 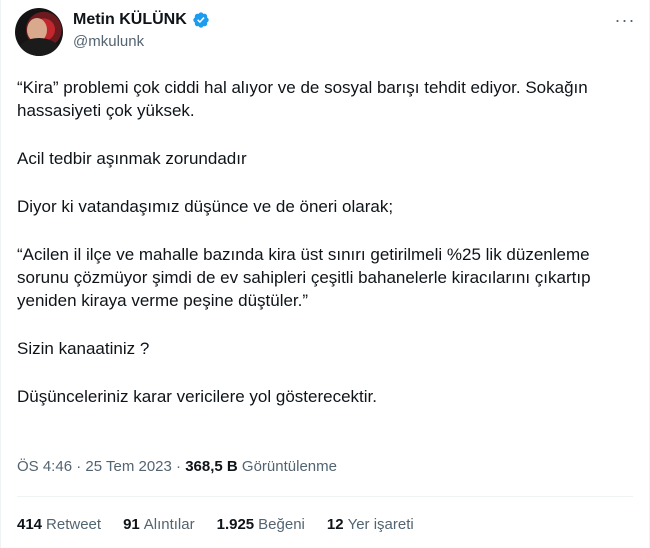 What do you see at coordinates (380, 524) in the screenshot?
I see `bookmarks-label: Yer işareti` at bounding box center [380, 524].